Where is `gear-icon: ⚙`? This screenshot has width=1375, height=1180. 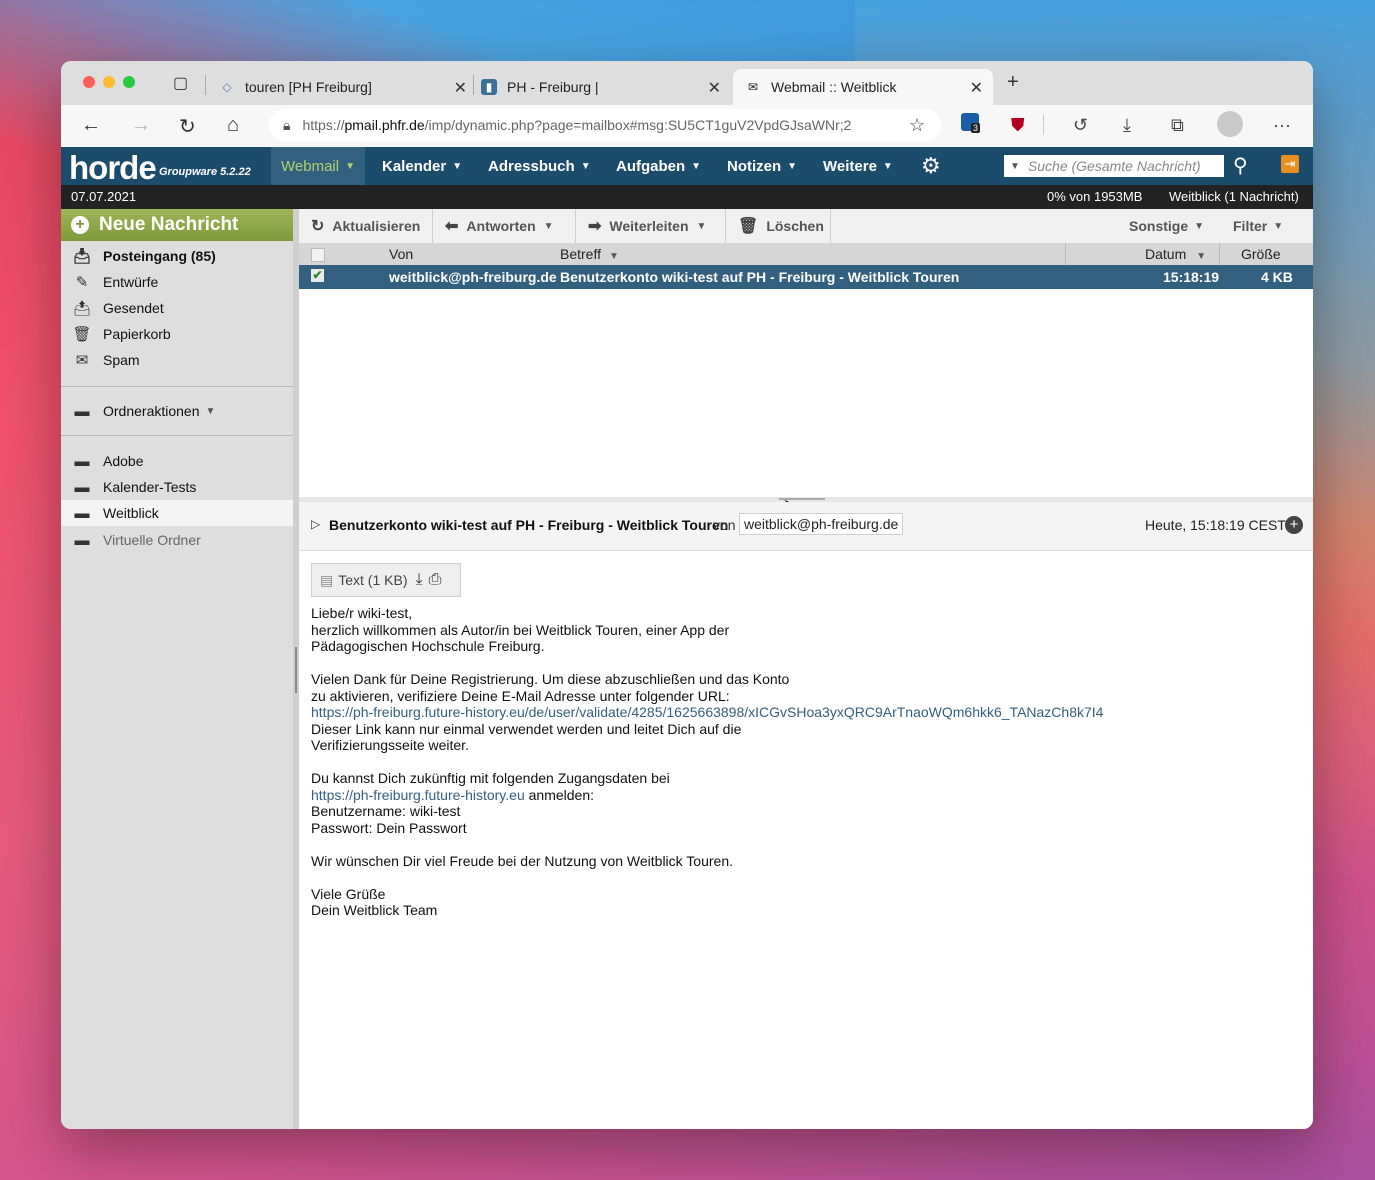
gear-icon: ⚙ is located at coordinates (931, 166).